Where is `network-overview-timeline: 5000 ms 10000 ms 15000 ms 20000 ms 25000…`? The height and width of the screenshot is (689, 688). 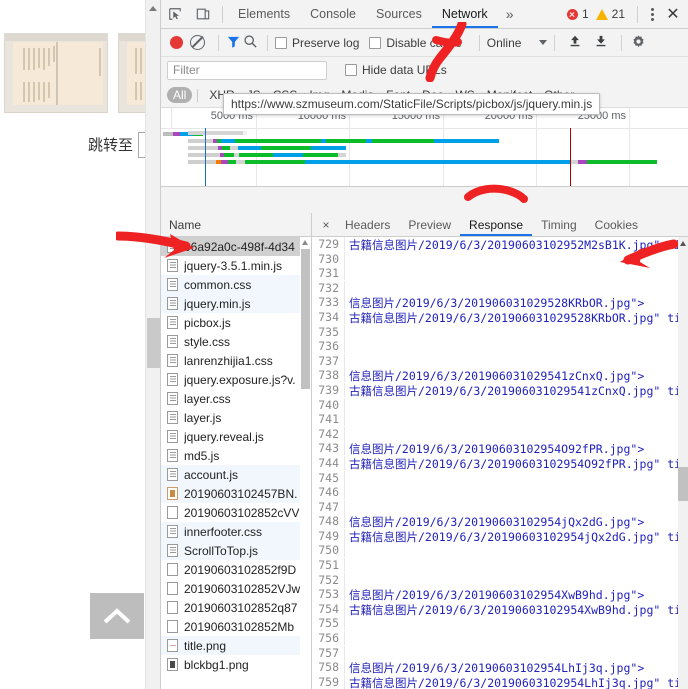
network-overview-timeline: 5000 ms 10000 ms 15000 ms 20000 ms 25000… is located at coordinates (424, 147).